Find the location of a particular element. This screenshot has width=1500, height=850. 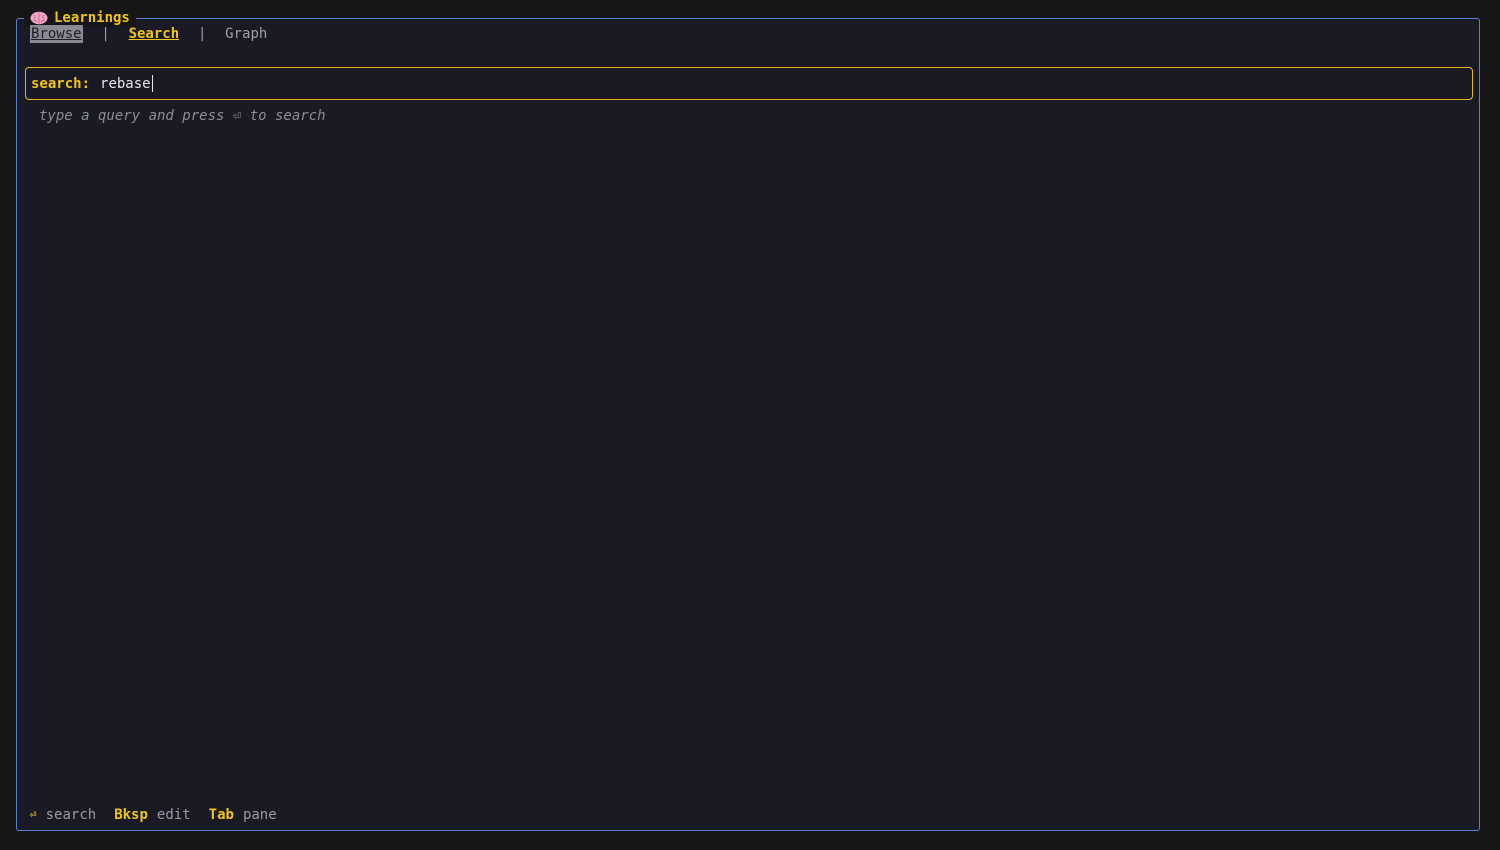

keybinding-footer: ⏎ search Bksp edit Tab pane is located at coordinates (162, 815).